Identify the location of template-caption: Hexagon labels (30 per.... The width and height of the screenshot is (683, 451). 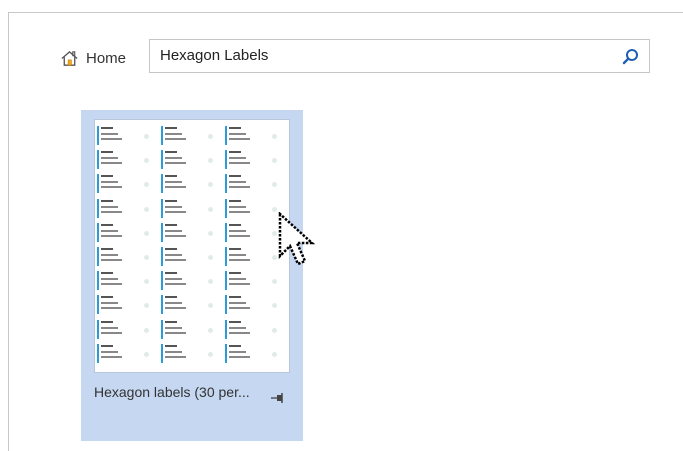
(172, 392).